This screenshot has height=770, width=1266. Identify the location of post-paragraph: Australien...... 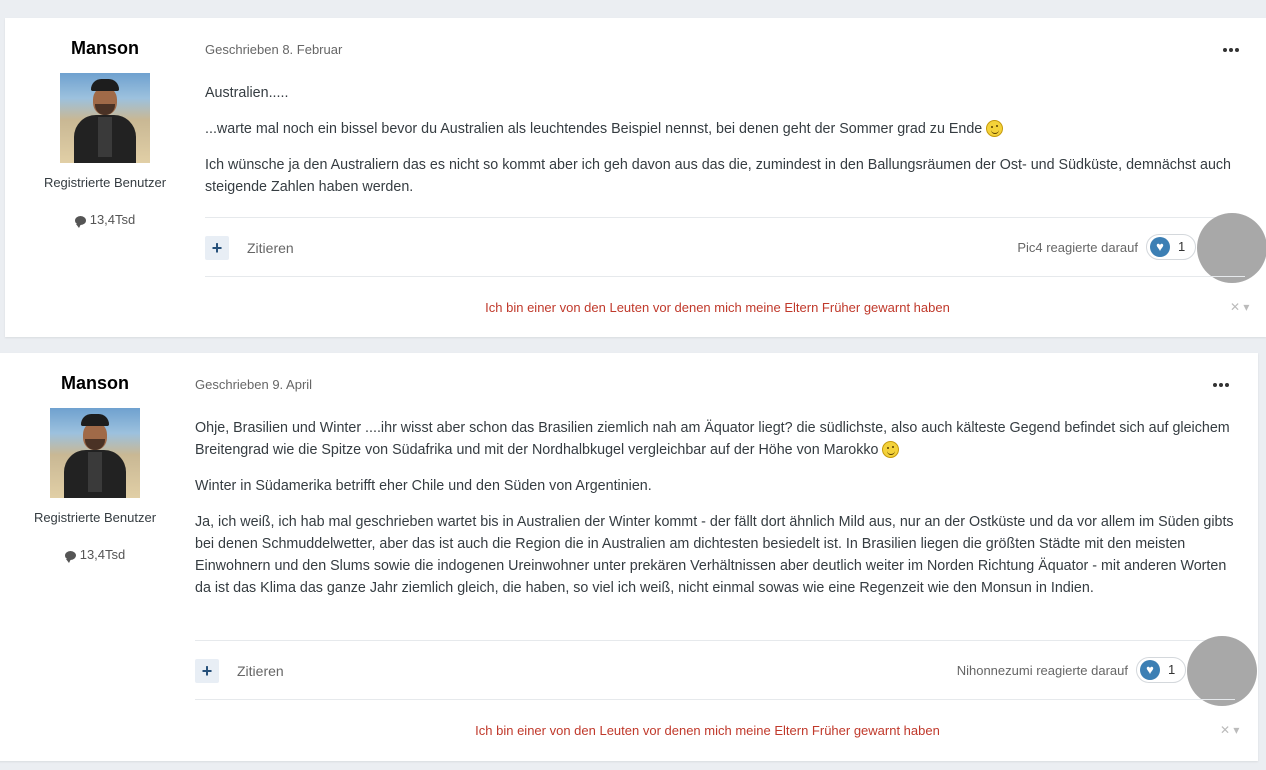
(247, 93).